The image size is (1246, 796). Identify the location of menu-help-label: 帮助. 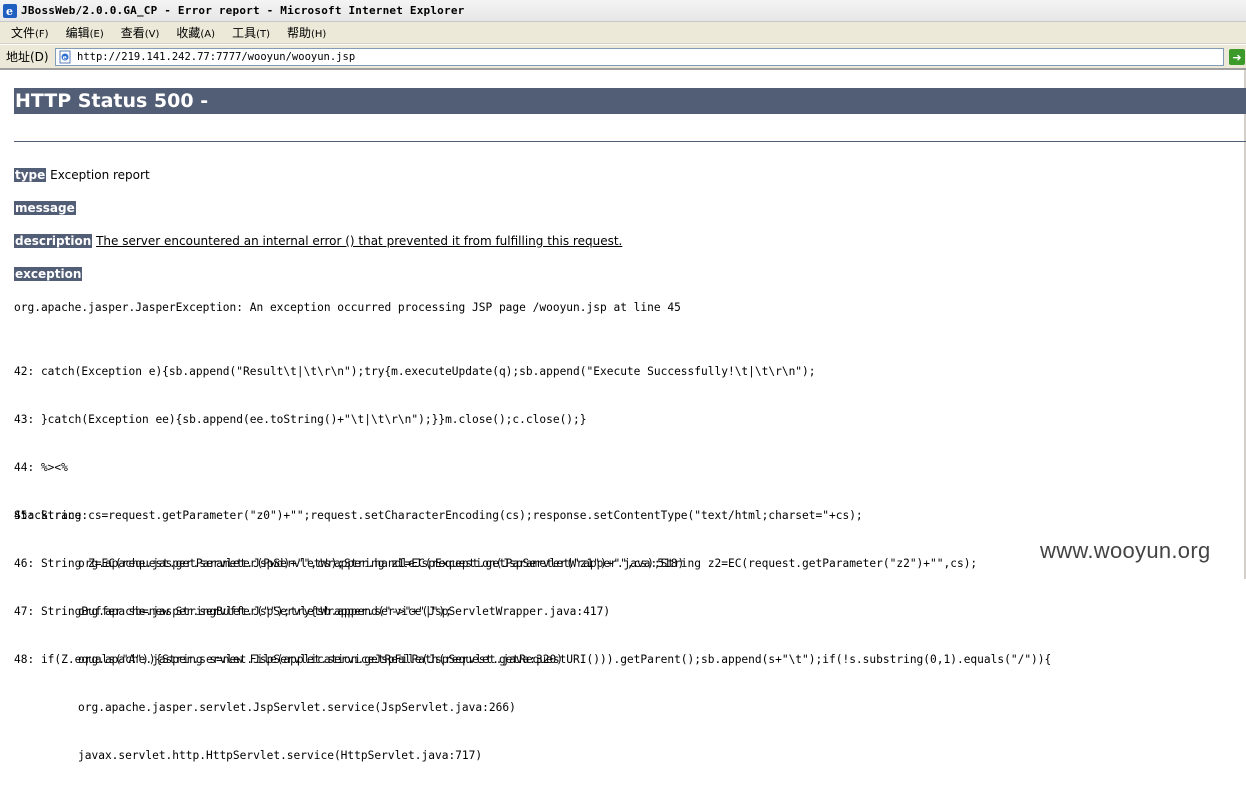
(299, 33).